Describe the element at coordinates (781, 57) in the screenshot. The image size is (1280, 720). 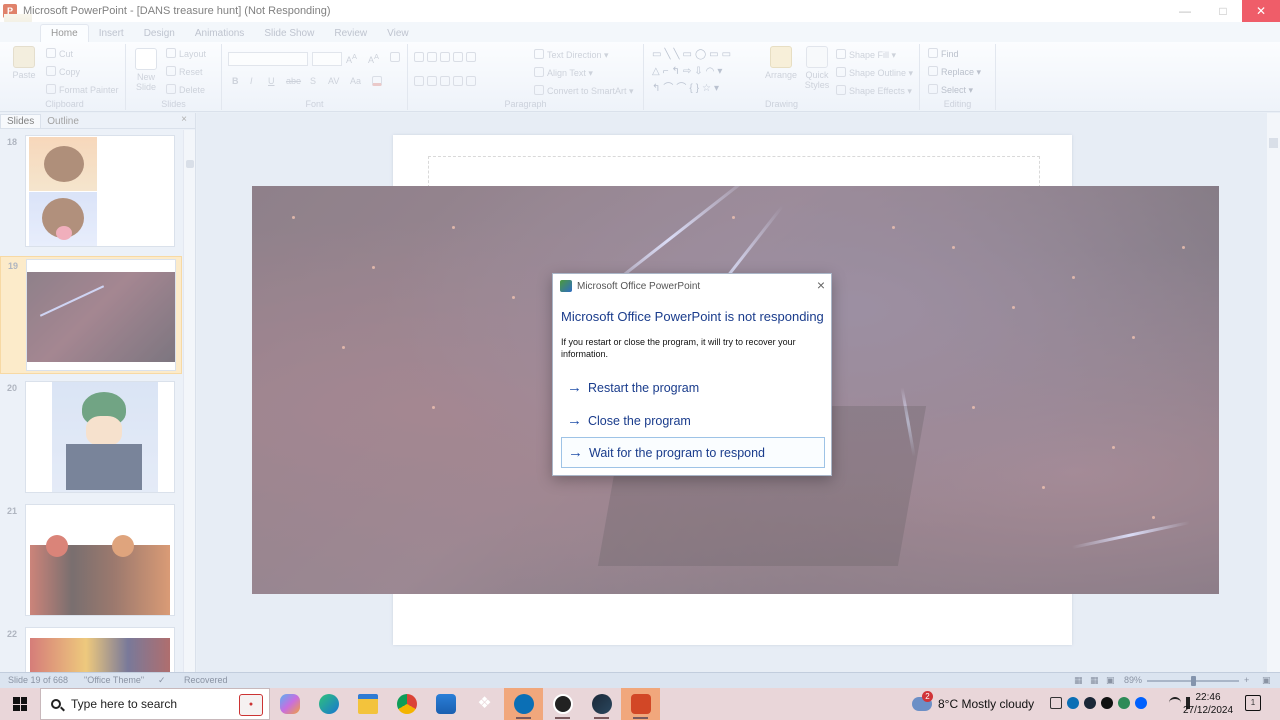
I see `arrange-icon` at that location.